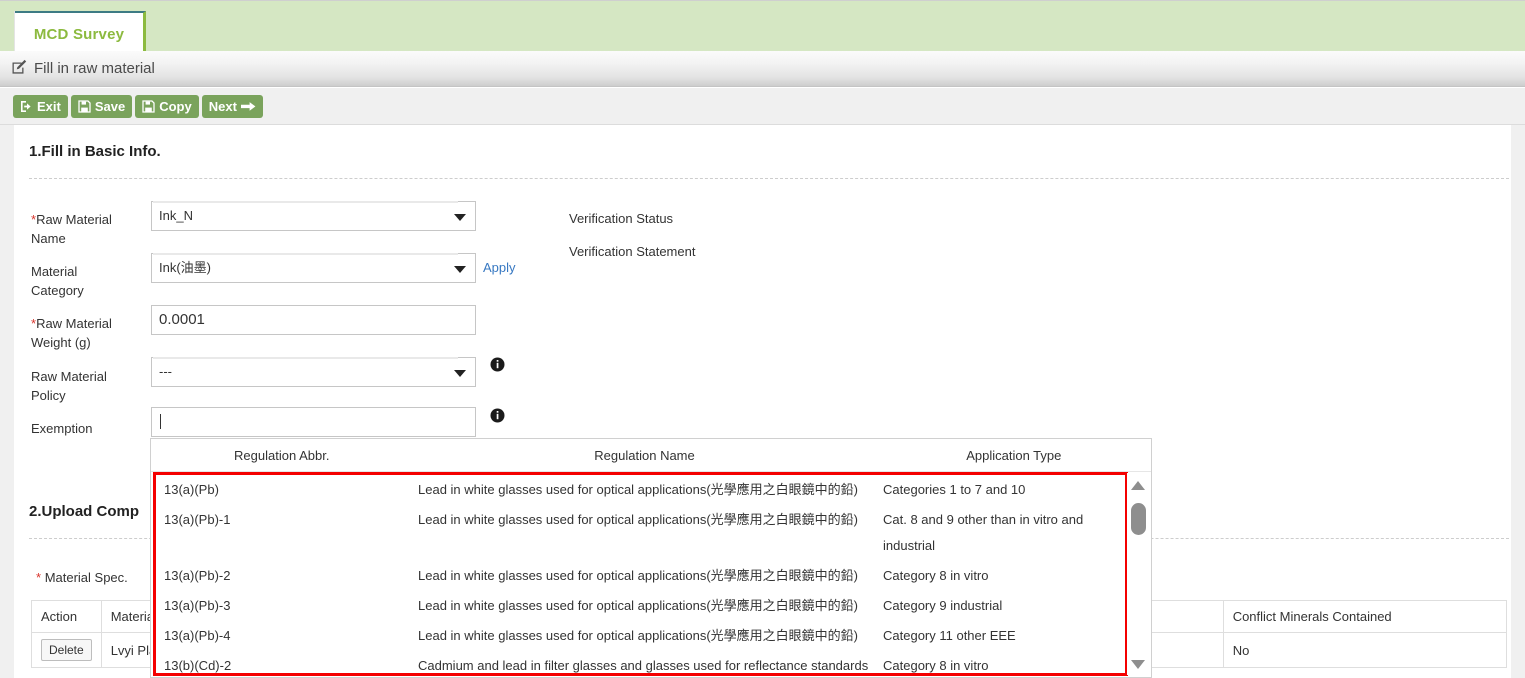 The image size is (1525, 678). I want to click on tab-label: MCD Survey, so click(79, 34).